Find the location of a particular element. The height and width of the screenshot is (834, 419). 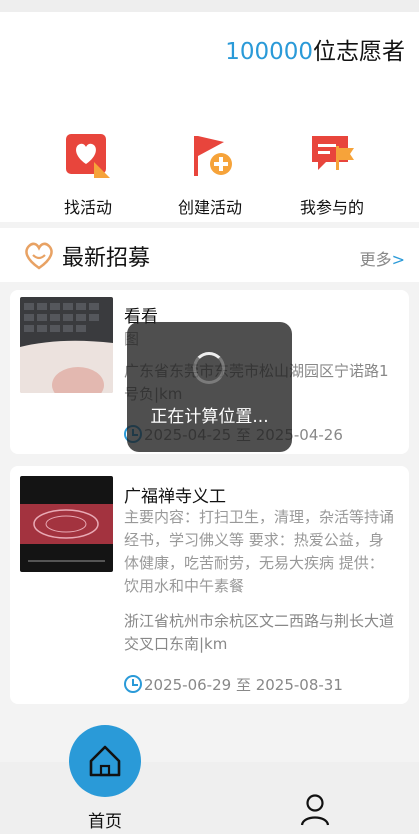

create-activity-button: 创建活动 is located at coordinates (210, 175).